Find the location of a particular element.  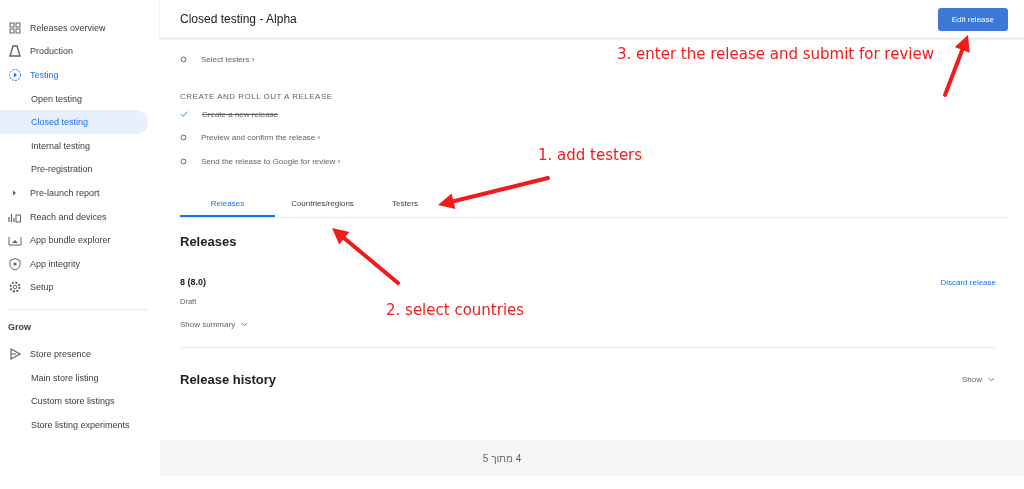

section-label: CREATE AND ROLL OUT A RELEASE is located at coordinates (257, 96).